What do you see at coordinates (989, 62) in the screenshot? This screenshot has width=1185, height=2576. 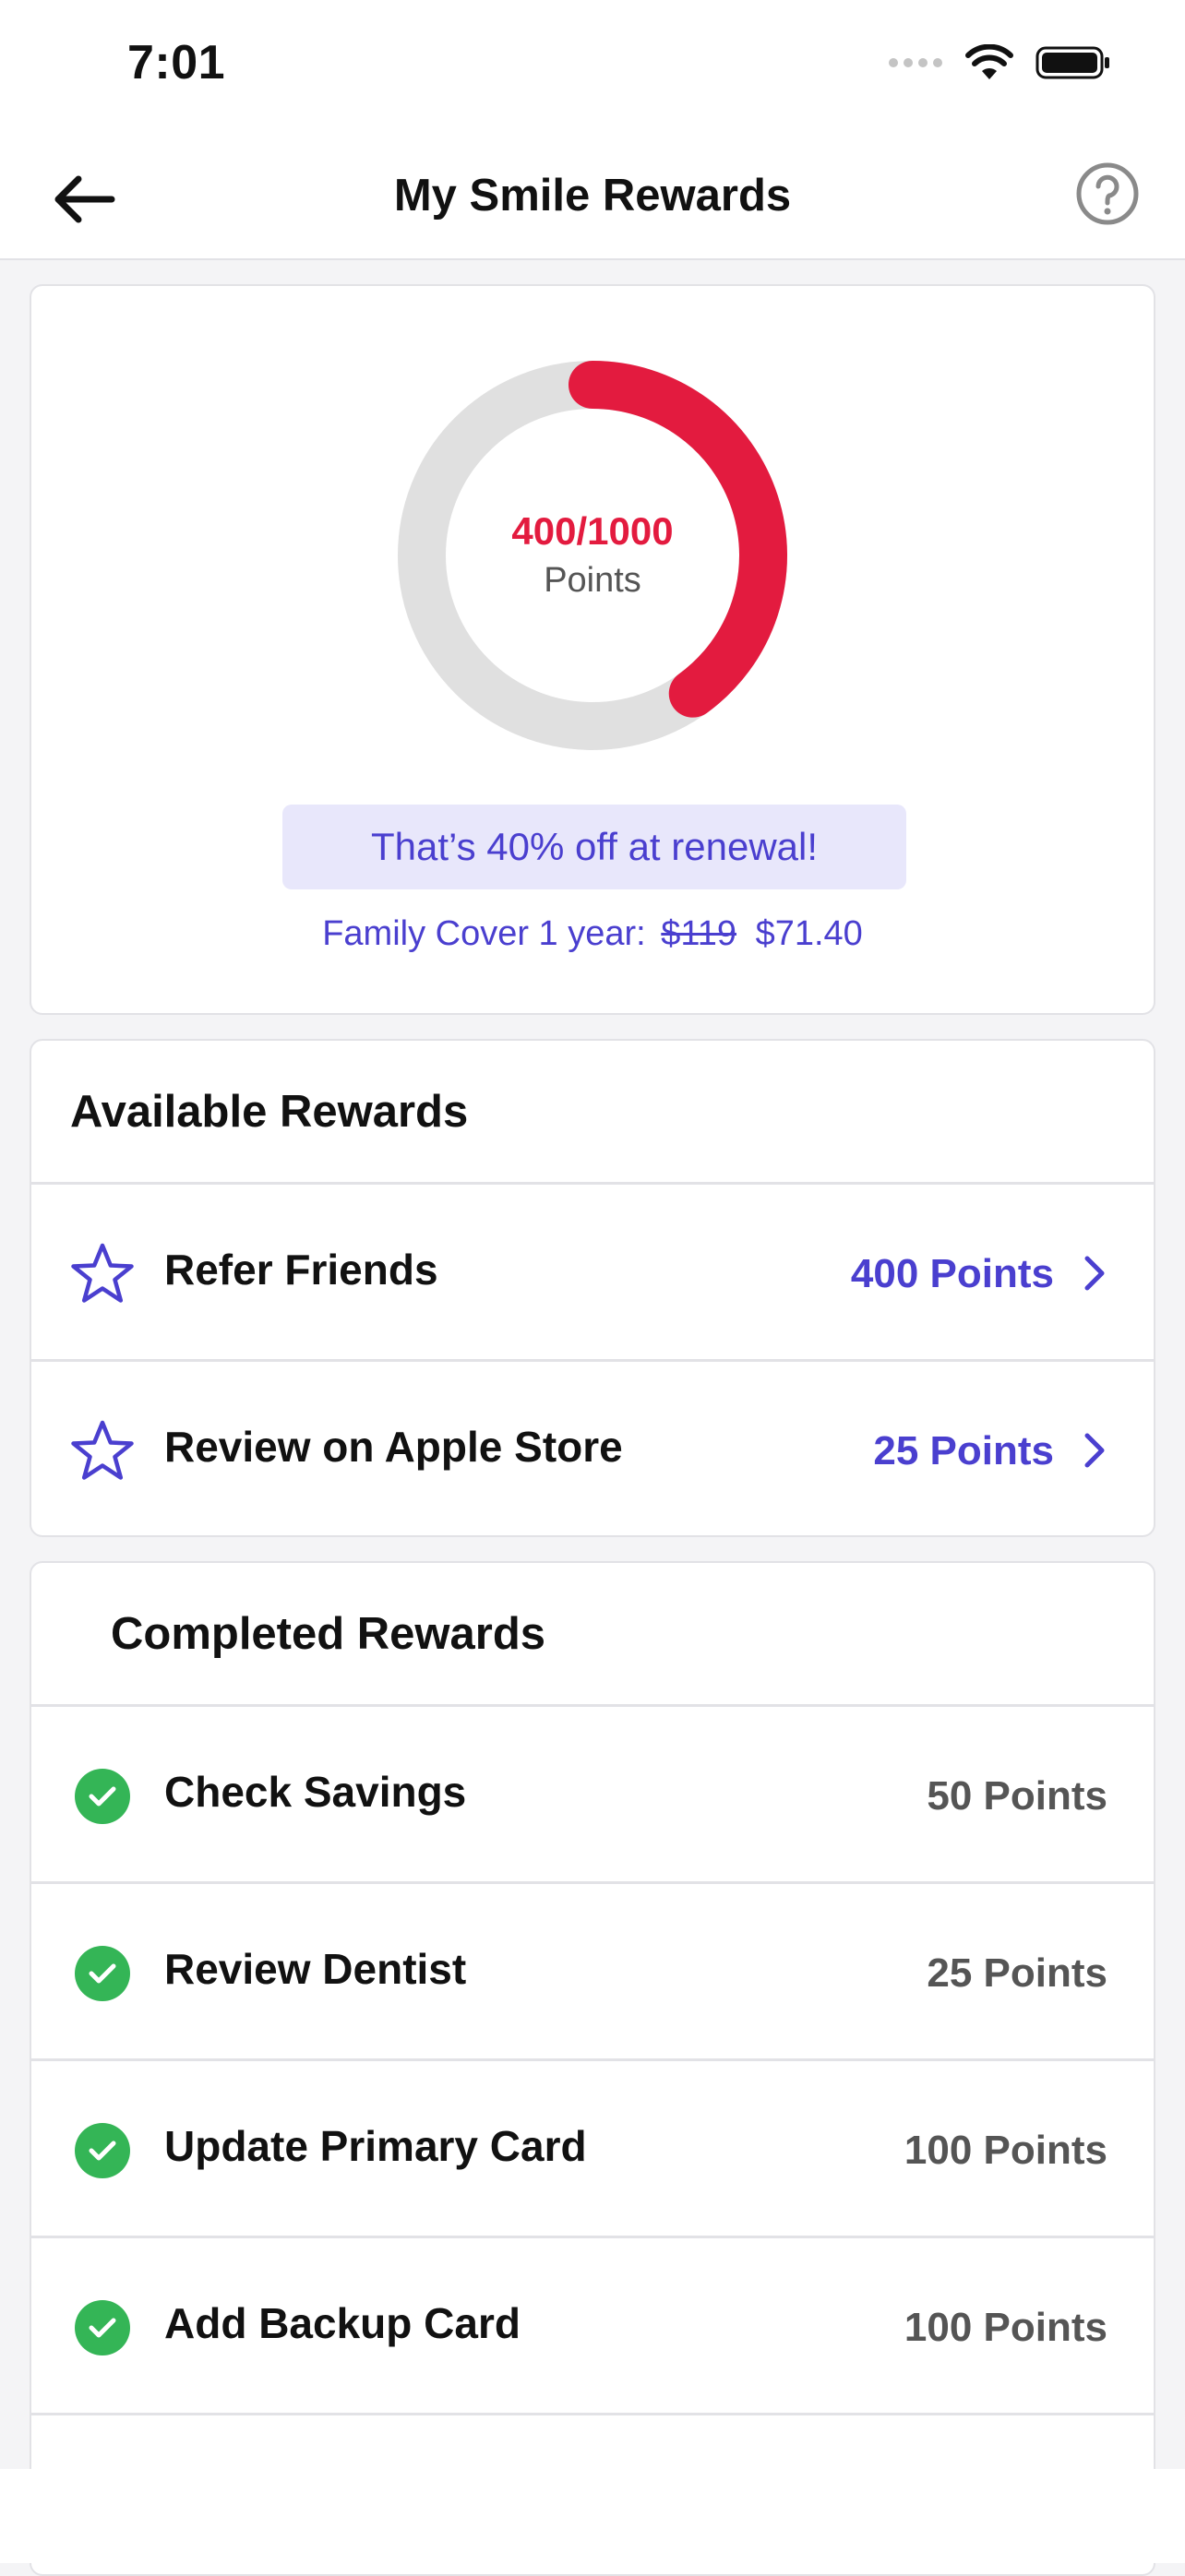 I see `wifi-icon` at bounding box center [989, 62].